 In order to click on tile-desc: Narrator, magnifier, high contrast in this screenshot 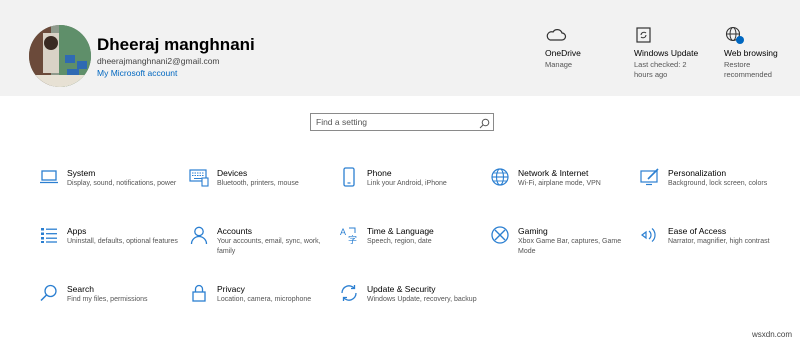, I will do `click(719, 241)`.